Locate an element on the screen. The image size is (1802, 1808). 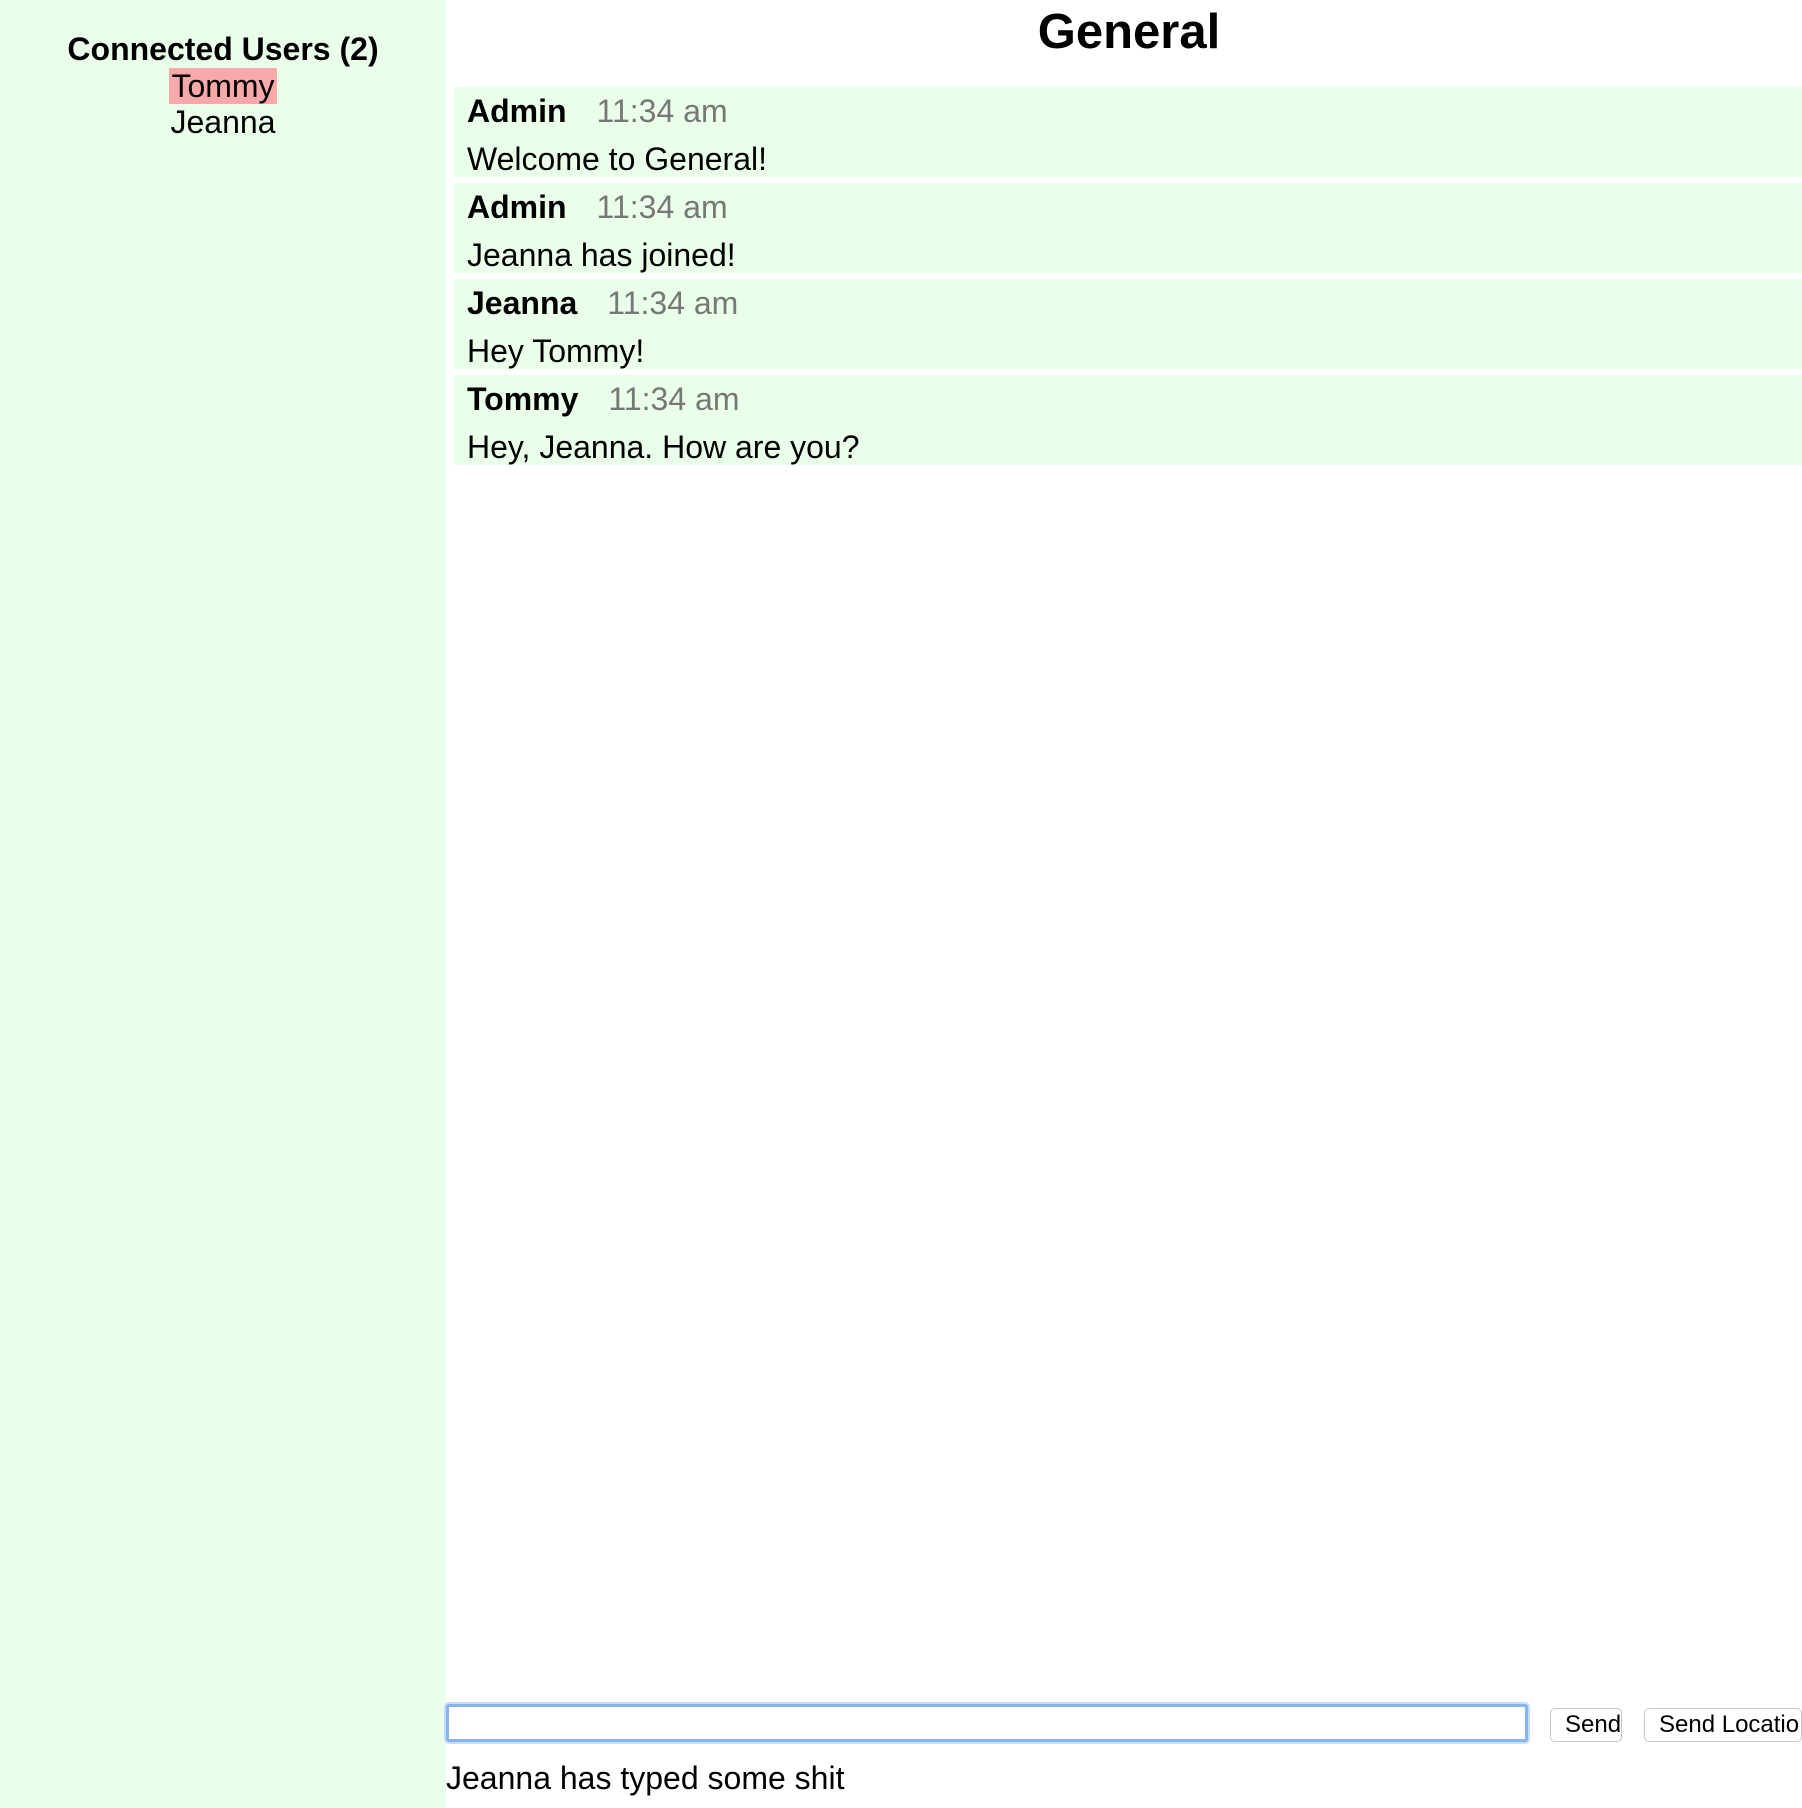
message-author: Jeanna is located at coordinates (522, 303).